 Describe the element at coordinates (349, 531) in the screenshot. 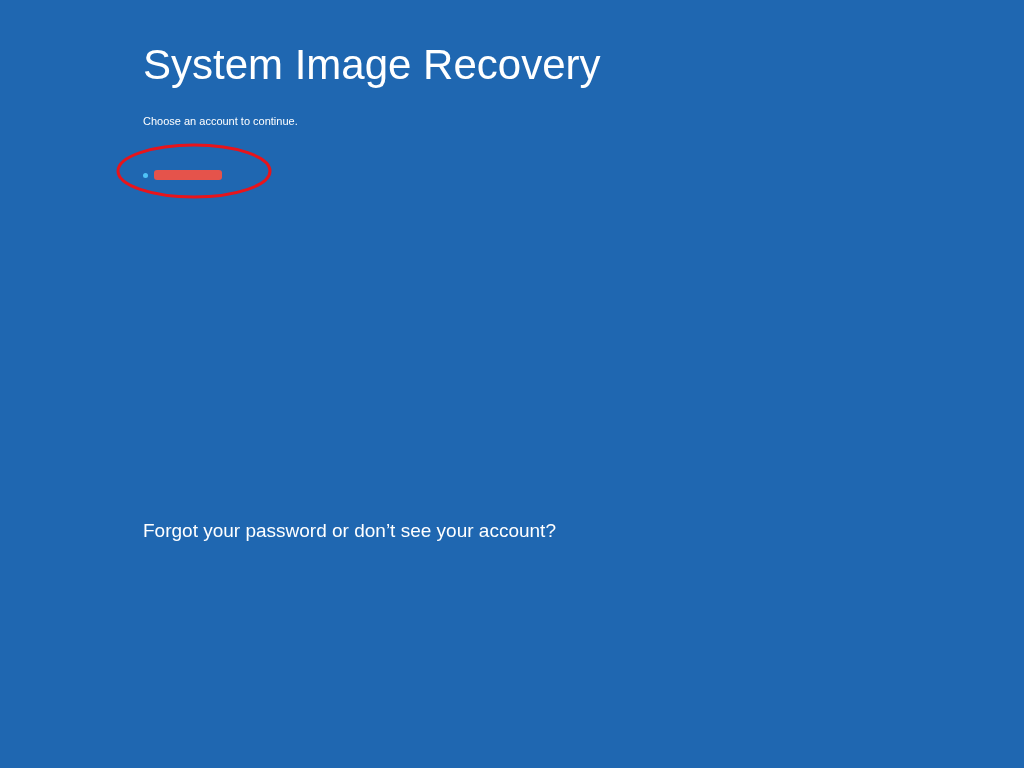

I see `forgot-password-link: Forgot your password or don’t see your account?` at that location.